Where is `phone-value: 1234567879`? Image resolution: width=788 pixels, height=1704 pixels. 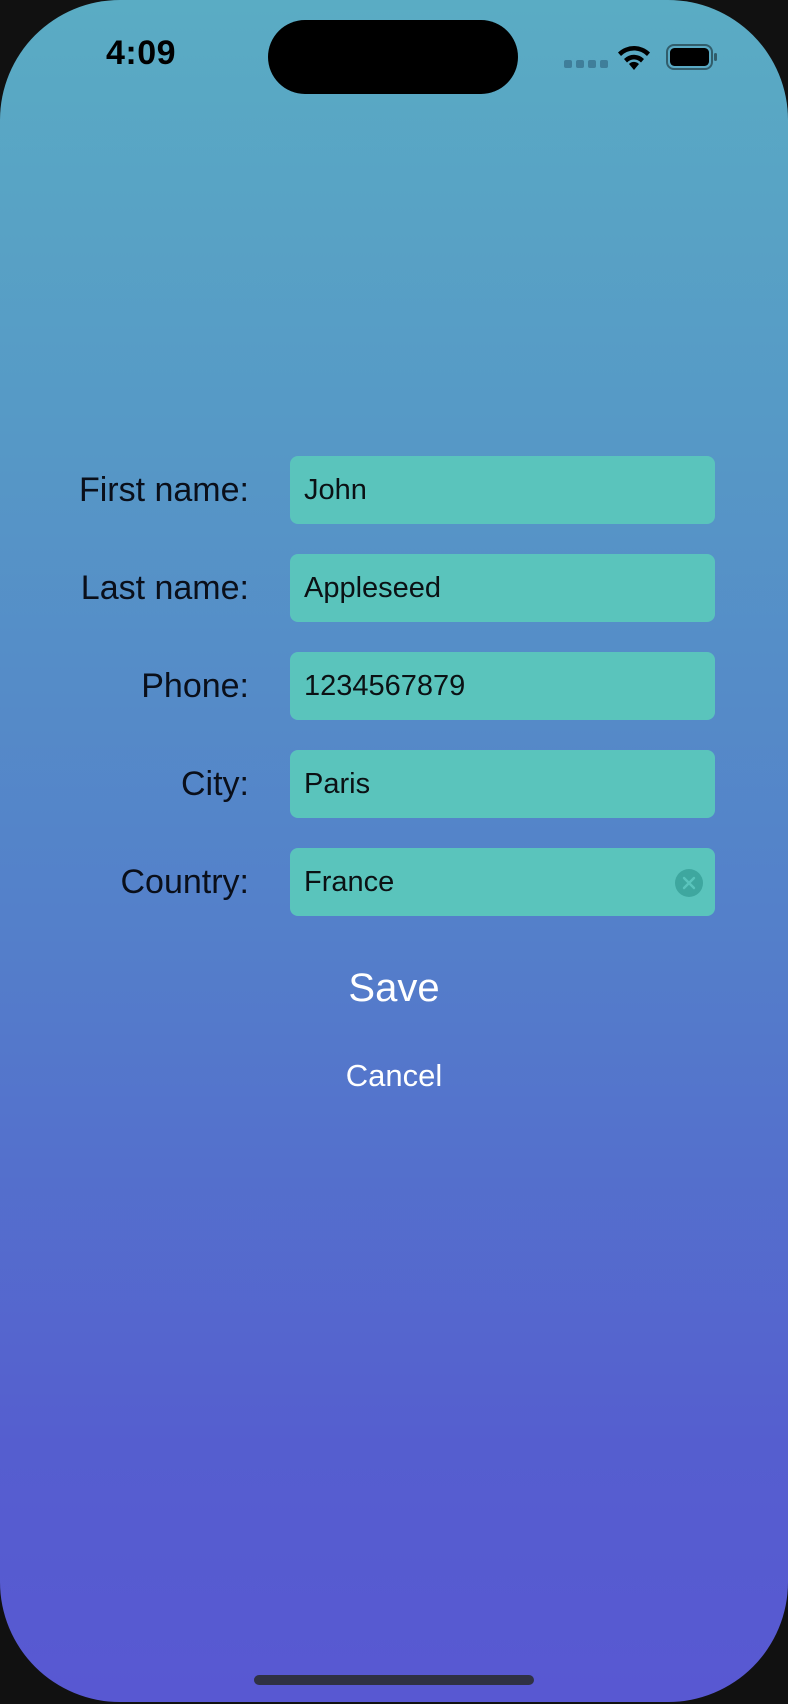 phone-value: 1234567879 is located at coordinates (385, 685).